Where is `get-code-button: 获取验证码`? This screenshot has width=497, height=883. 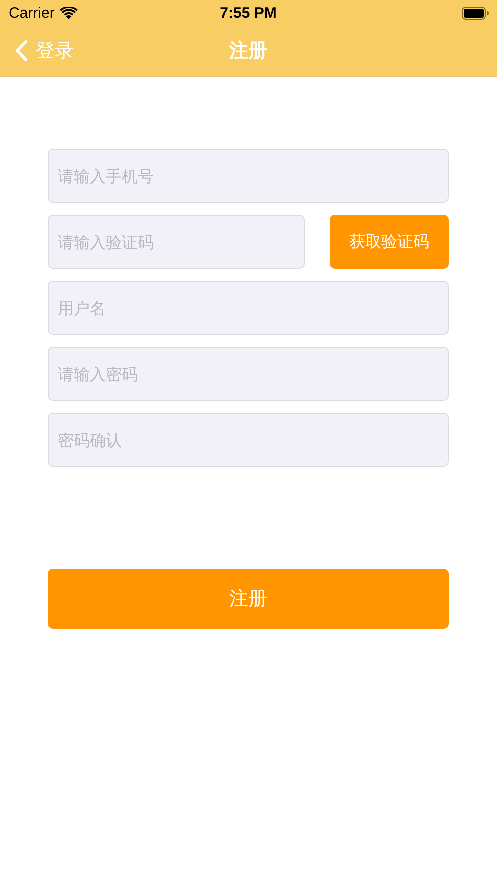 get-code-button: 获取验证码 is located at coordinates (389, 242).